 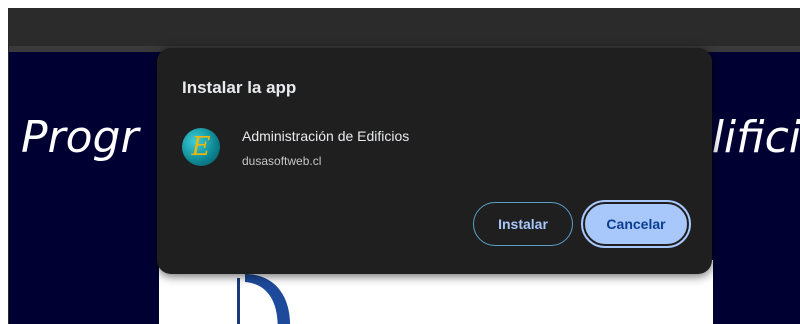 I want to click on browser-toolbar, so click(x=404, y=30).